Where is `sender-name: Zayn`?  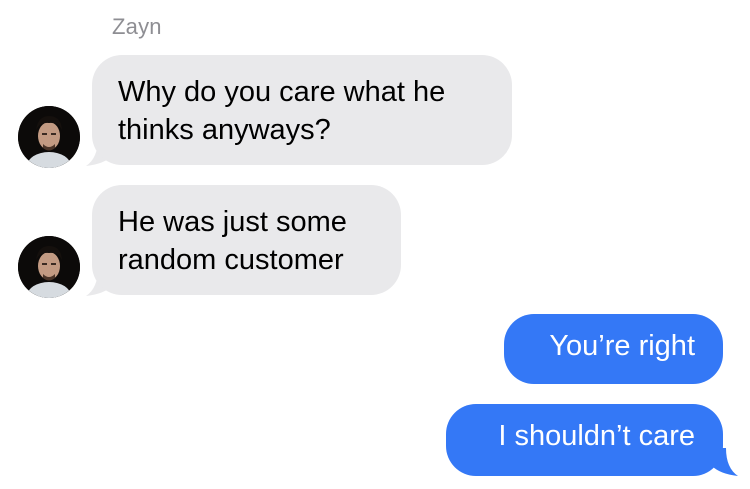
sender-name: Zayn is located at coordinates (137, 26).